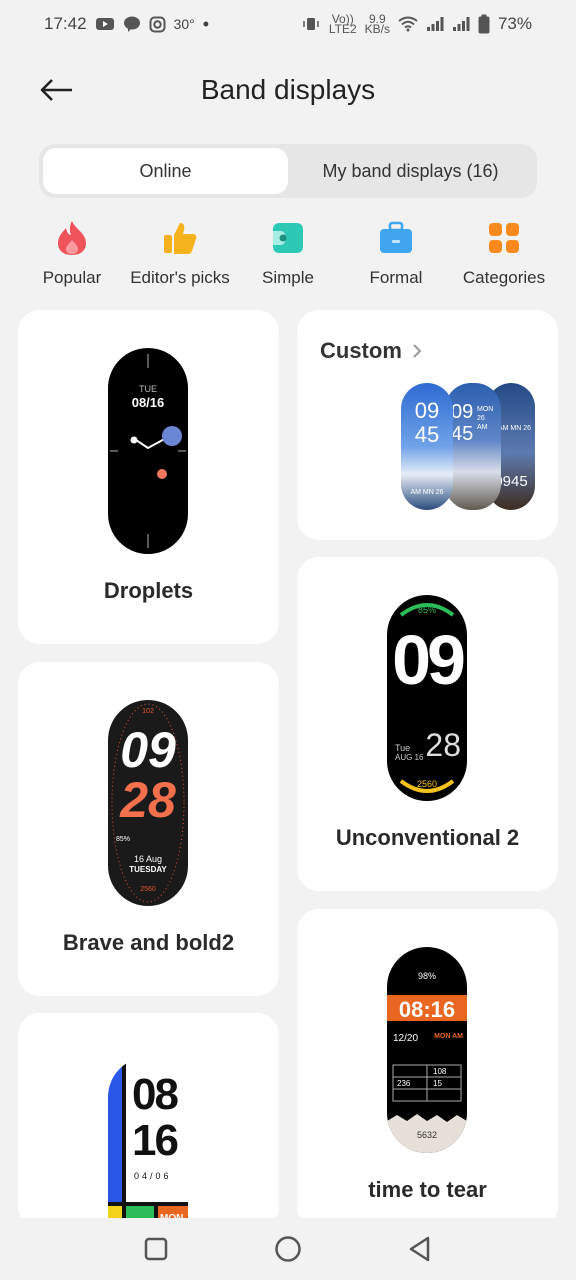 This screenshot has height=1280, width=576. Describe the element at coordinates (288, 238) in the screenshot. I see `simple-icon` at that location.